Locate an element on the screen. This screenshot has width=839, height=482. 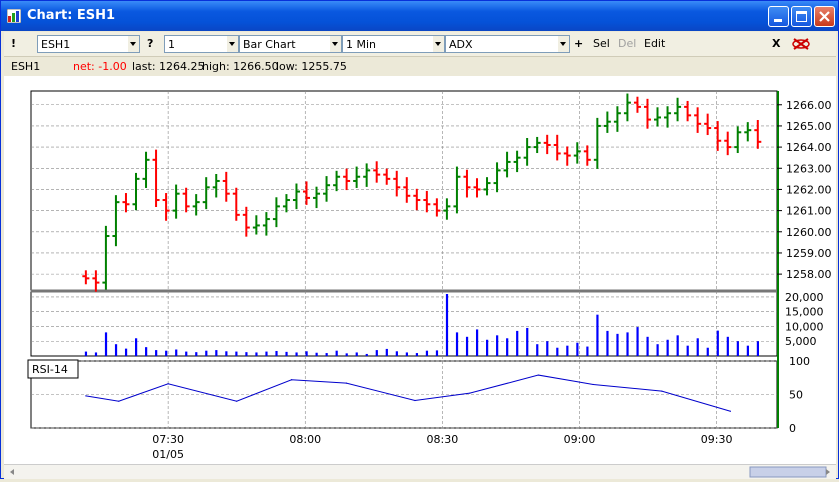
rsi-tick-label: 50 is located at coordinates (796, 395).